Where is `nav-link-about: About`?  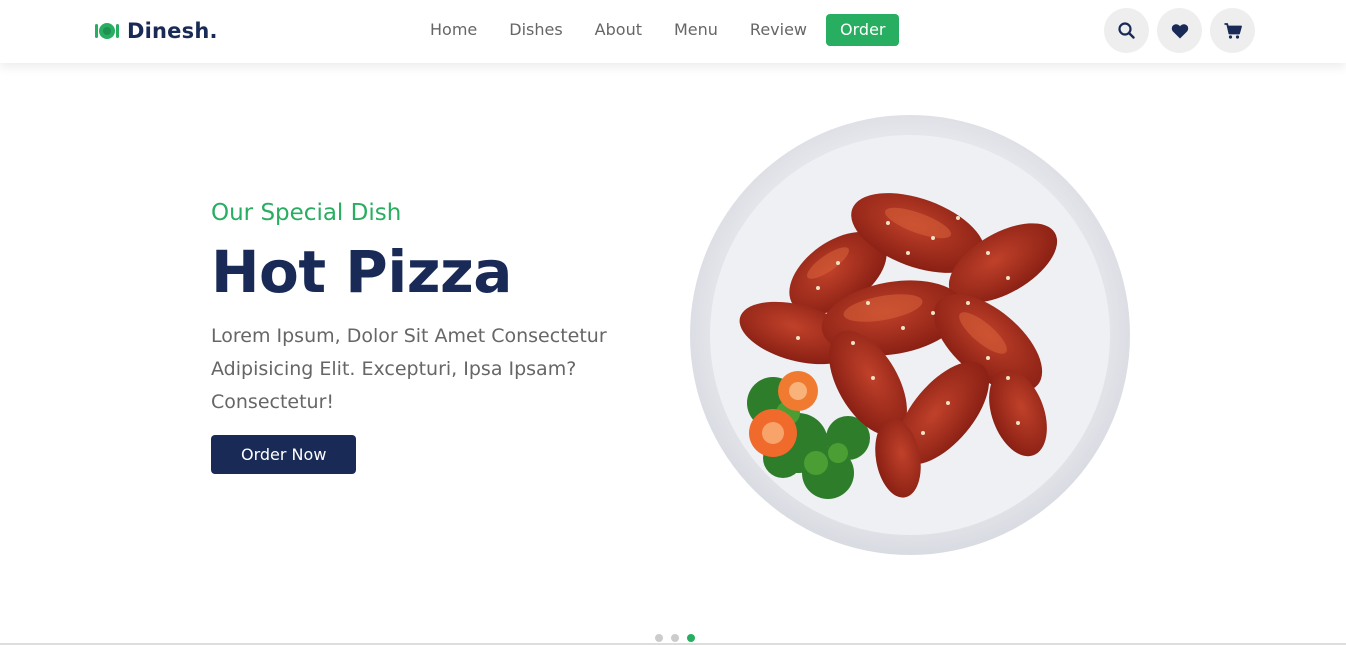
nav-link-about: About is located at coordinates (618, 30).